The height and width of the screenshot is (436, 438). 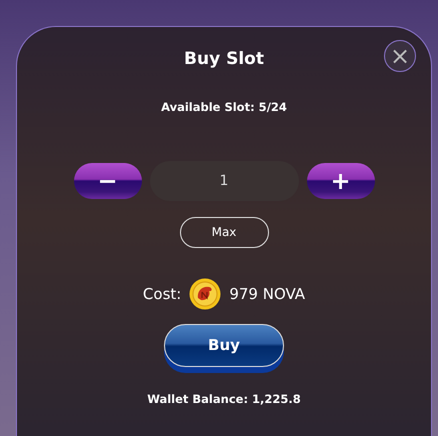 What do you see at coordinates (205, 294) in the screenshot?
I see `coin-icon` at bounding box center [205, 294].